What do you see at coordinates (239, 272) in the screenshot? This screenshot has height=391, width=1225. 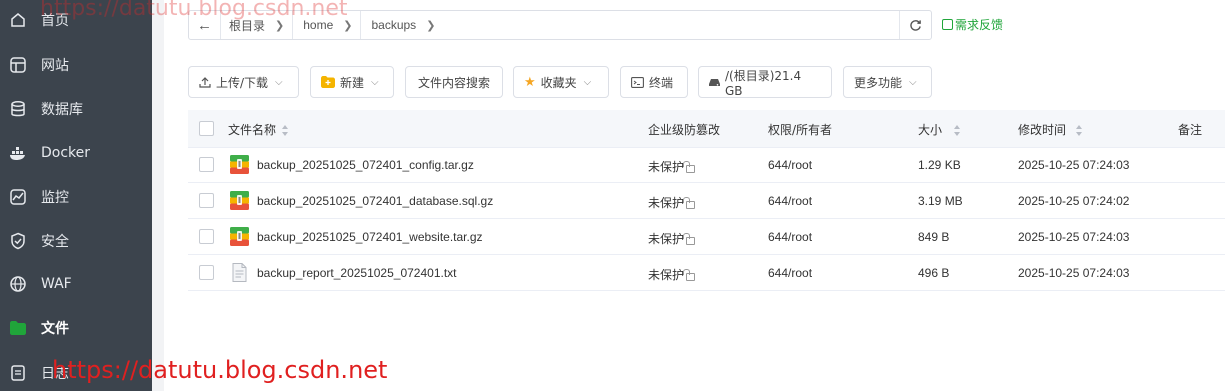 I see `text-file-icon` at bounding box center [239, 272].